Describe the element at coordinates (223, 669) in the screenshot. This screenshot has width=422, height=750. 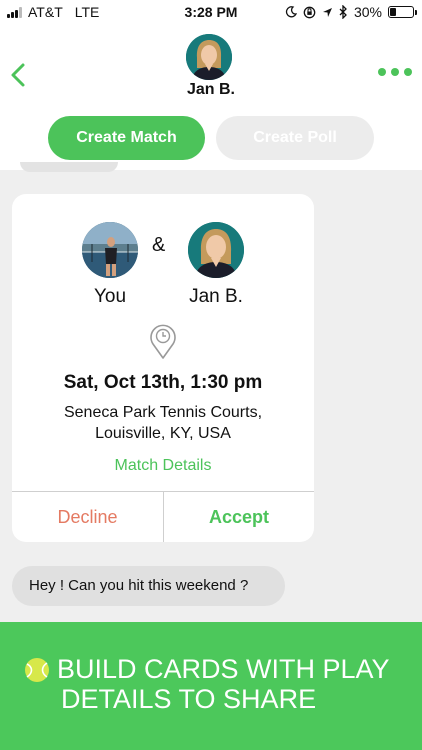
I see `promo-headline-line-1: BUILD CARDS WITH PLAY` at that location.